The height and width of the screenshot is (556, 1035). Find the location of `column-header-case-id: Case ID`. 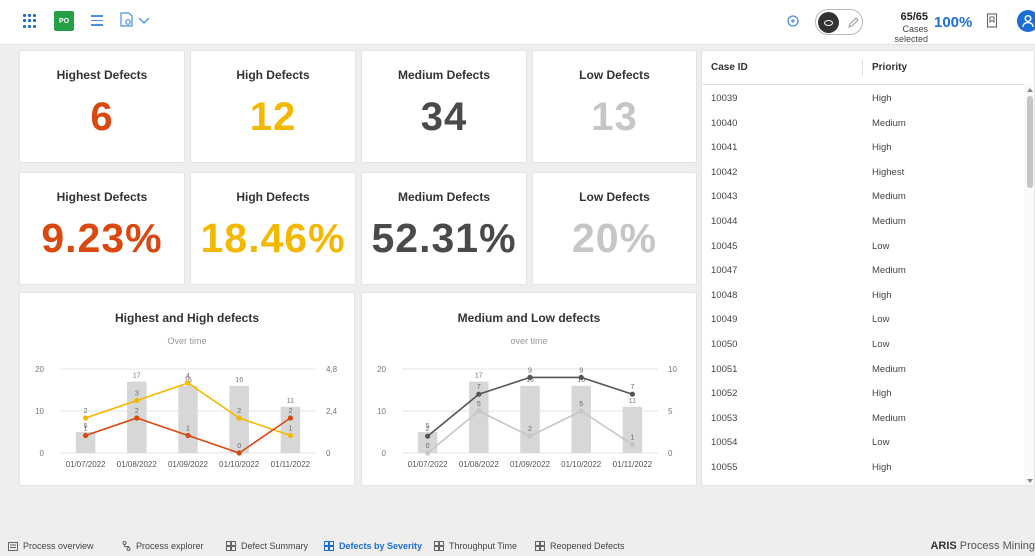

column-header-case-id: Case ID is located at coordinates (729, 67).